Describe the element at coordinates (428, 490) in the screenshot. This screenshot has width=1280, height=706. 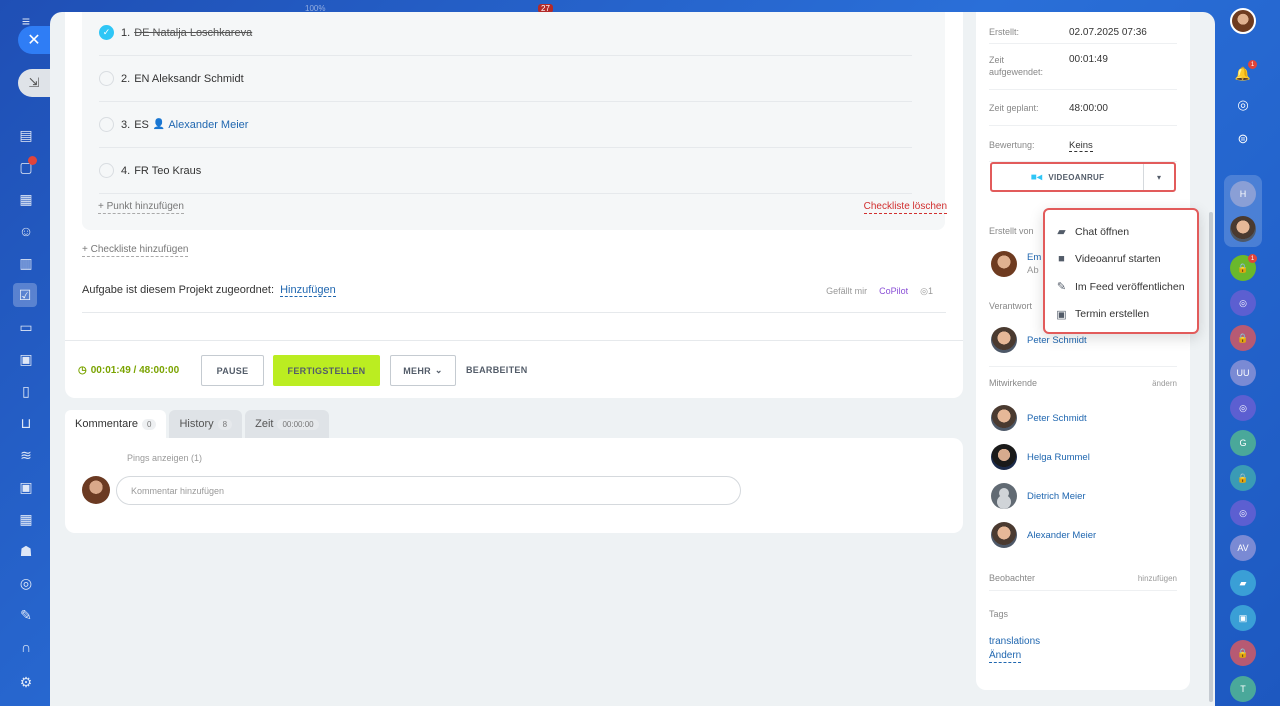
I see `comment-input: Kommentar hinzufügen` at that location.